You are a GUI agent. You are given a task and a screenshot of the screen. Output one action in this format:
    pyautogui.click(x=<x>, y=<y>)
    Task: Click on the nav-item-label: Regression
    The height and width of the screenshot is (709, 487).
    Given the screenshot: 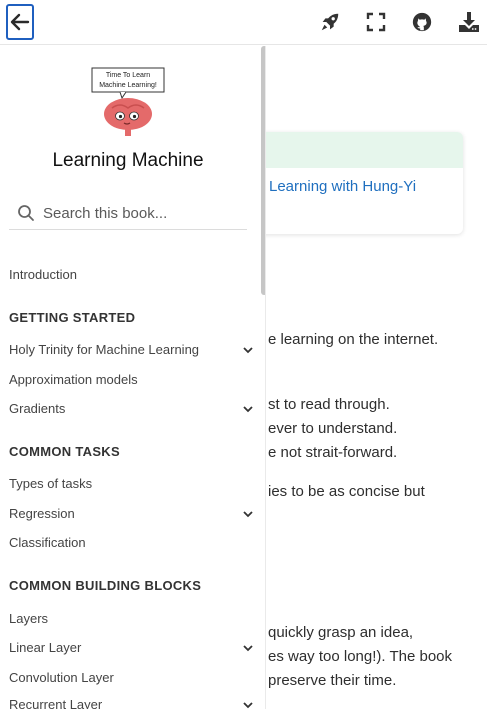 What is the action you would take?
    pyautogui.click(x=42, y=513)
    